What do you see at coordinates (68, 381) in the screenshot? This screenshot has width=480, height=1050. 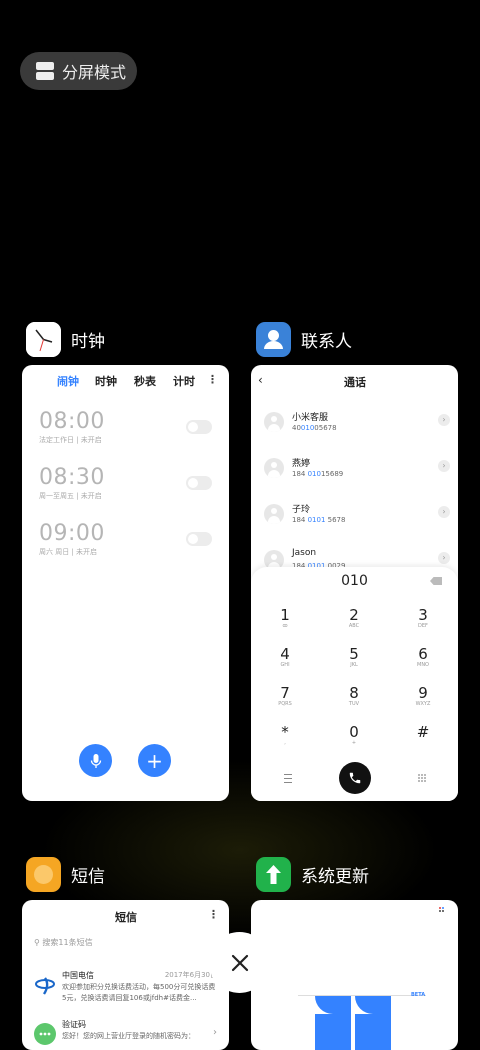 I see `tab-alarm: 闹钟` at bounding box center [68, 381].